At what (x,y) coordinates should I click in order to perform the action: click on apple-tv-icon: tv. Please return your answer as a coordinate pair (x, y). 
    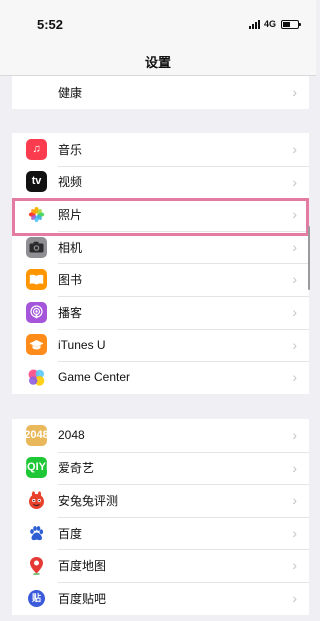
    Looking at the image, I should click on (36, 182).